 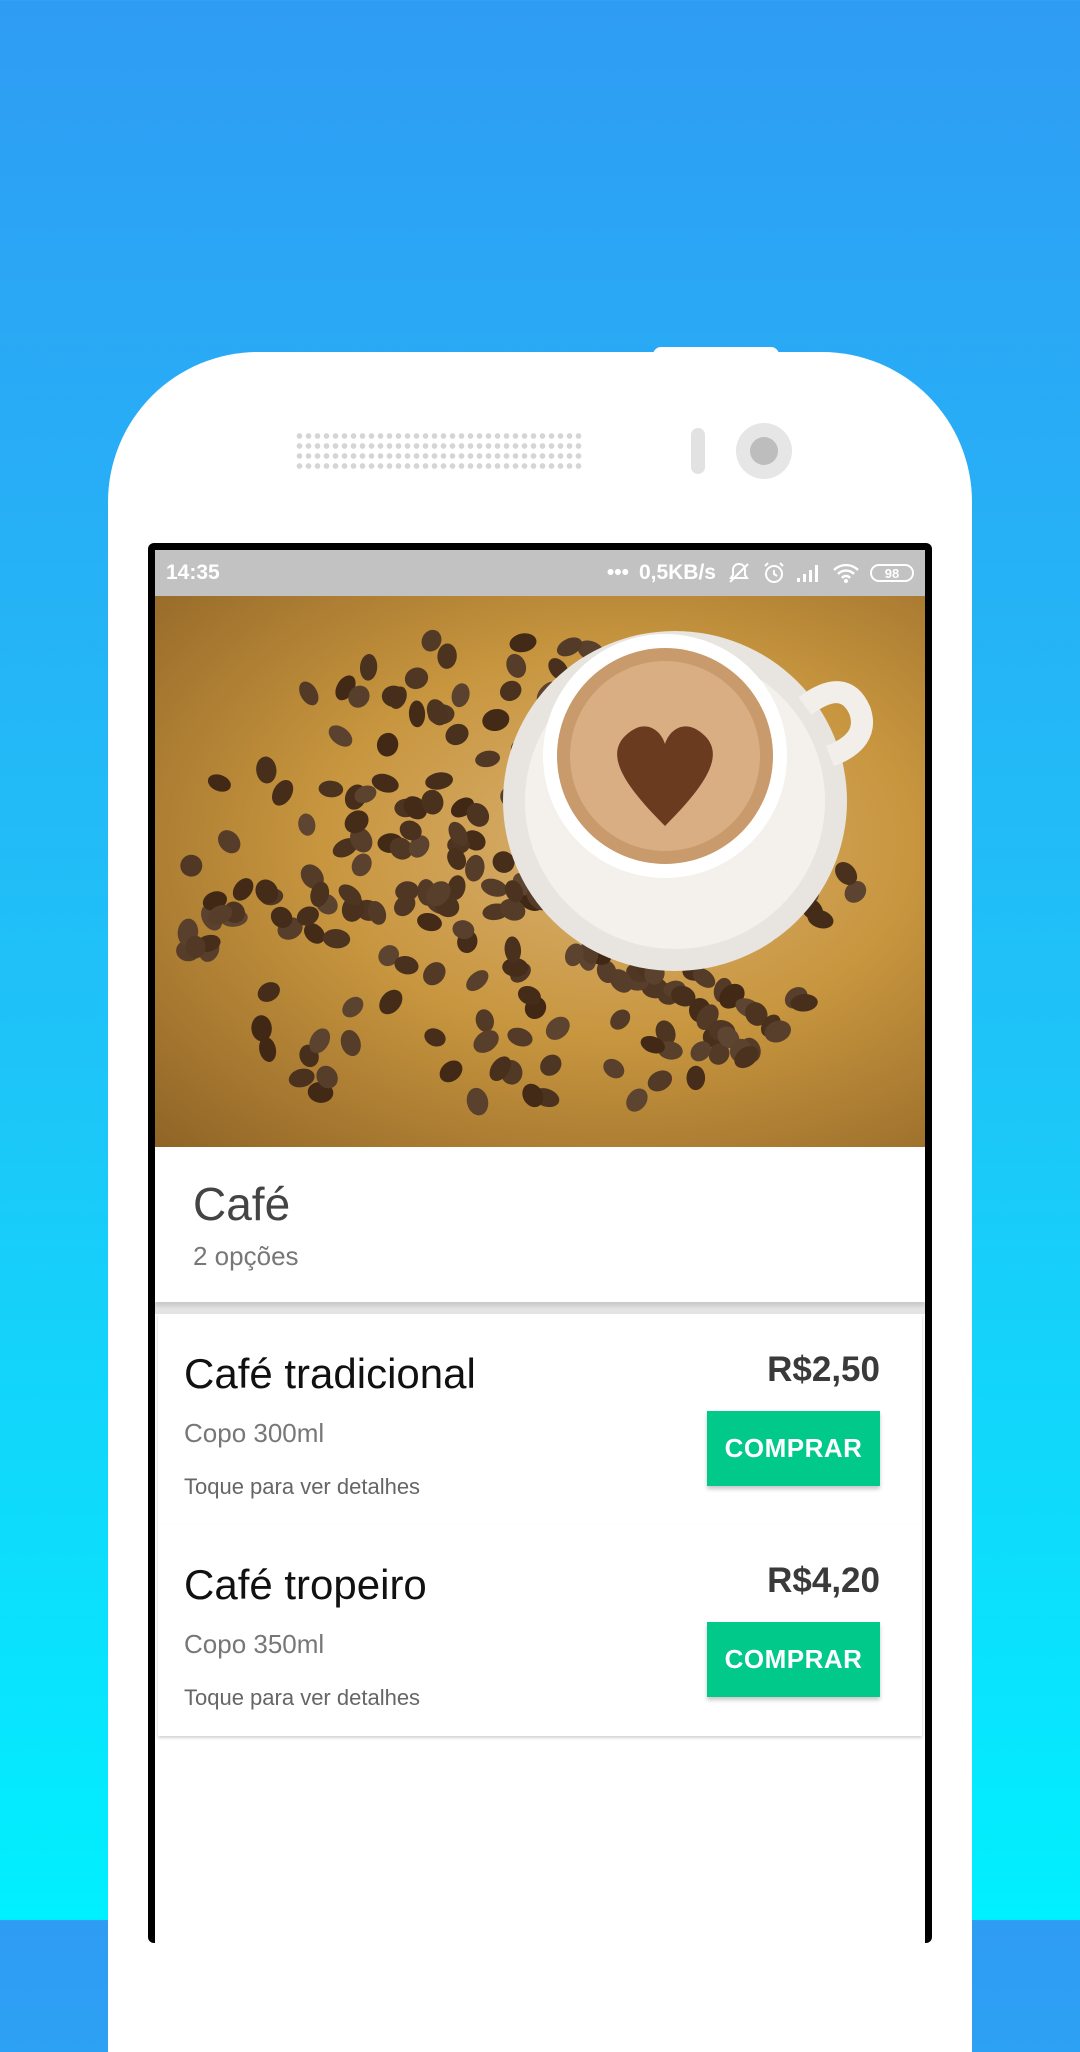 What do you see at coordinates (540, 1224) in the screenshot?
I see `category-header: Café 2 opções` at bounding box center [540, 1224].